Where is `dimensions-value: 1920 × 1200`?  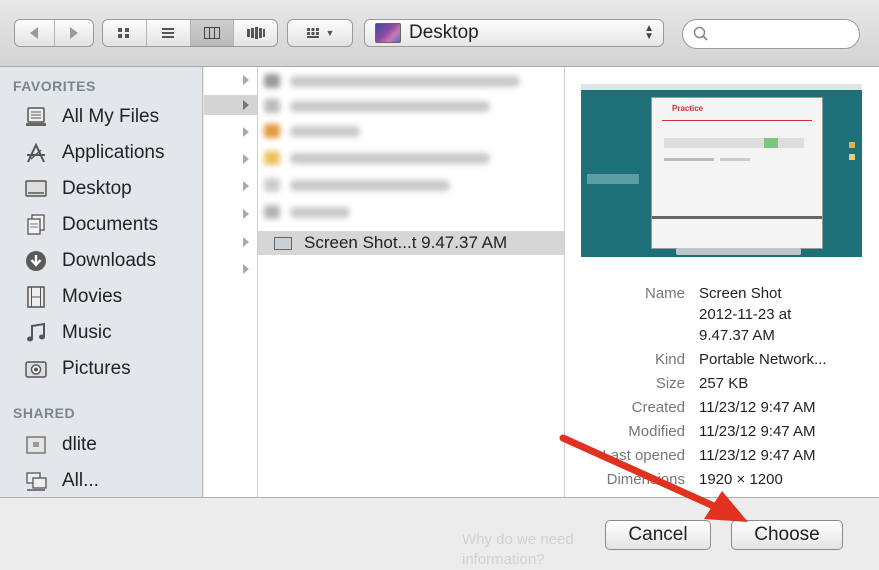 dimensions-value: 1920 × 1200 is located at coordinates (741, 479).